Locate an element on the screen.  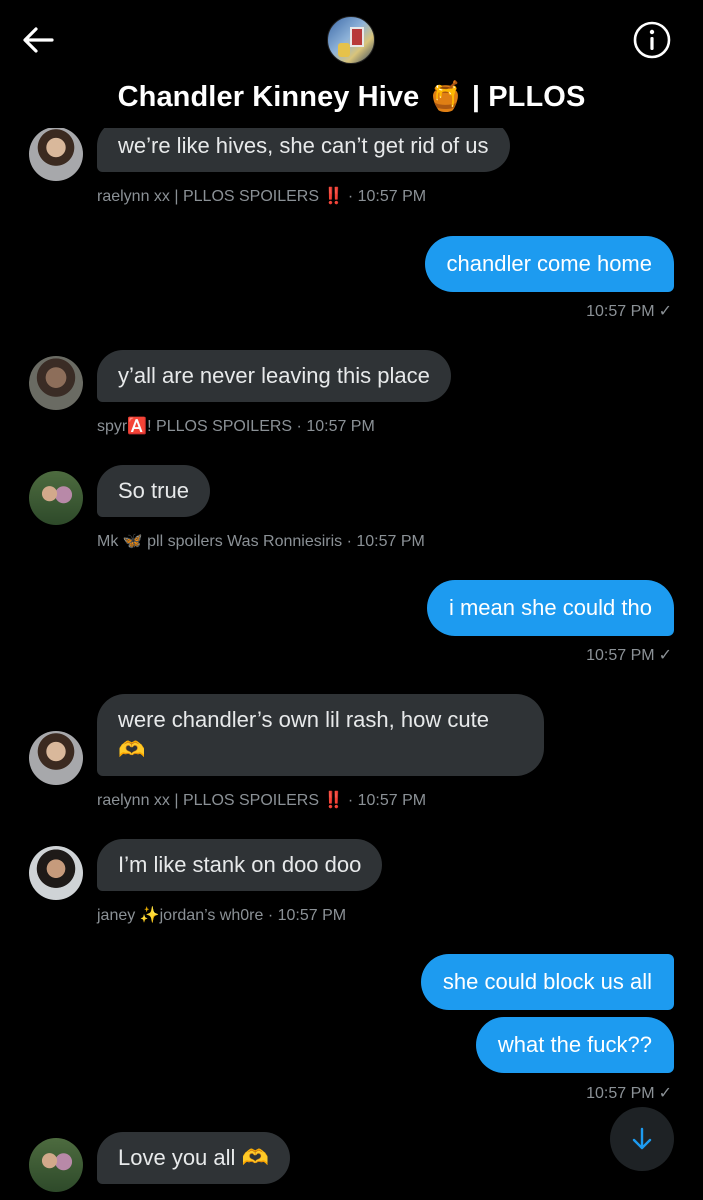
arrow-down-icon is located at coordinates (642, 1138).